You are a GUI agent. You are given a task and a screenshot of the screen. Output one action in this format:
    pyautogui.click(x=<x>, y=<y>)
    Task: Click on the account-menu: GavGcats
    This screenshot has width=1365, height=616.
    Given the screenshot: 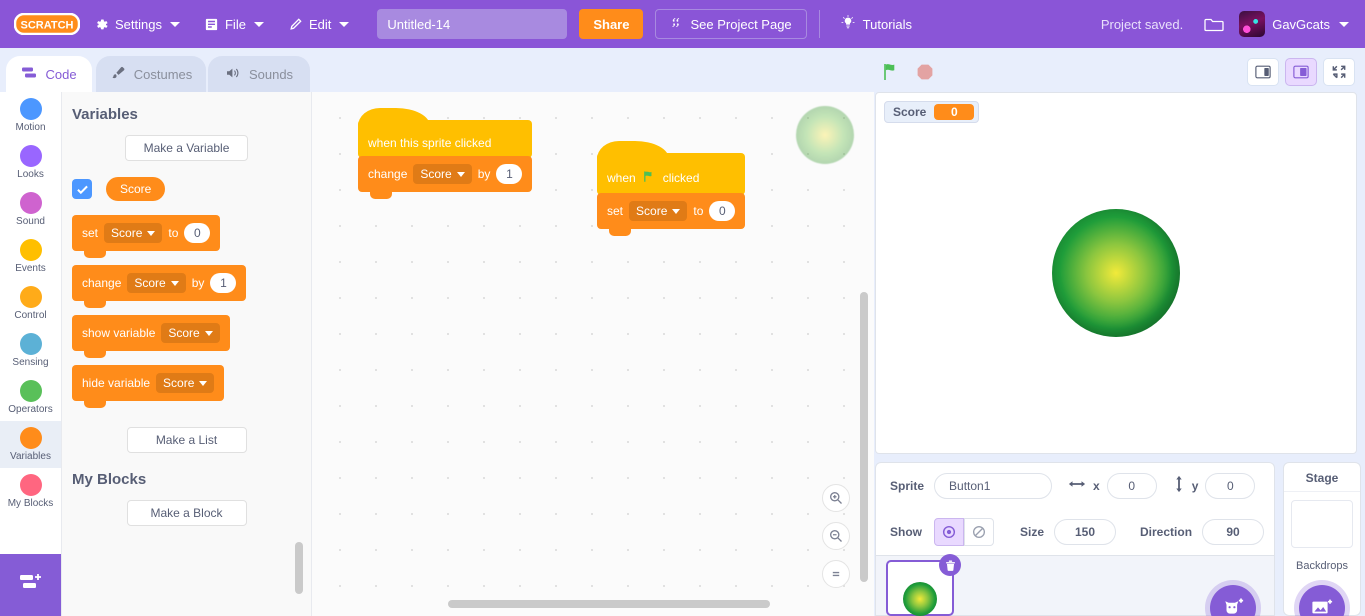 What is the action you would take?
    pyautogui.click(x=1302, y=24)
    